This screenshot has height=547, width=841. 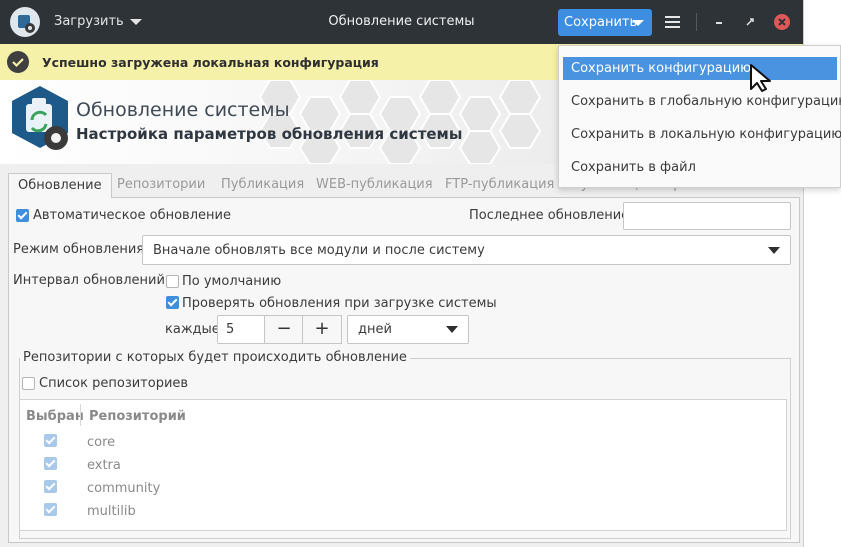 What do you see at coordinates (114, 383) in the screenshot?
I see `repo-list-label: Список репозиториев` at bounding box center [114, 383].